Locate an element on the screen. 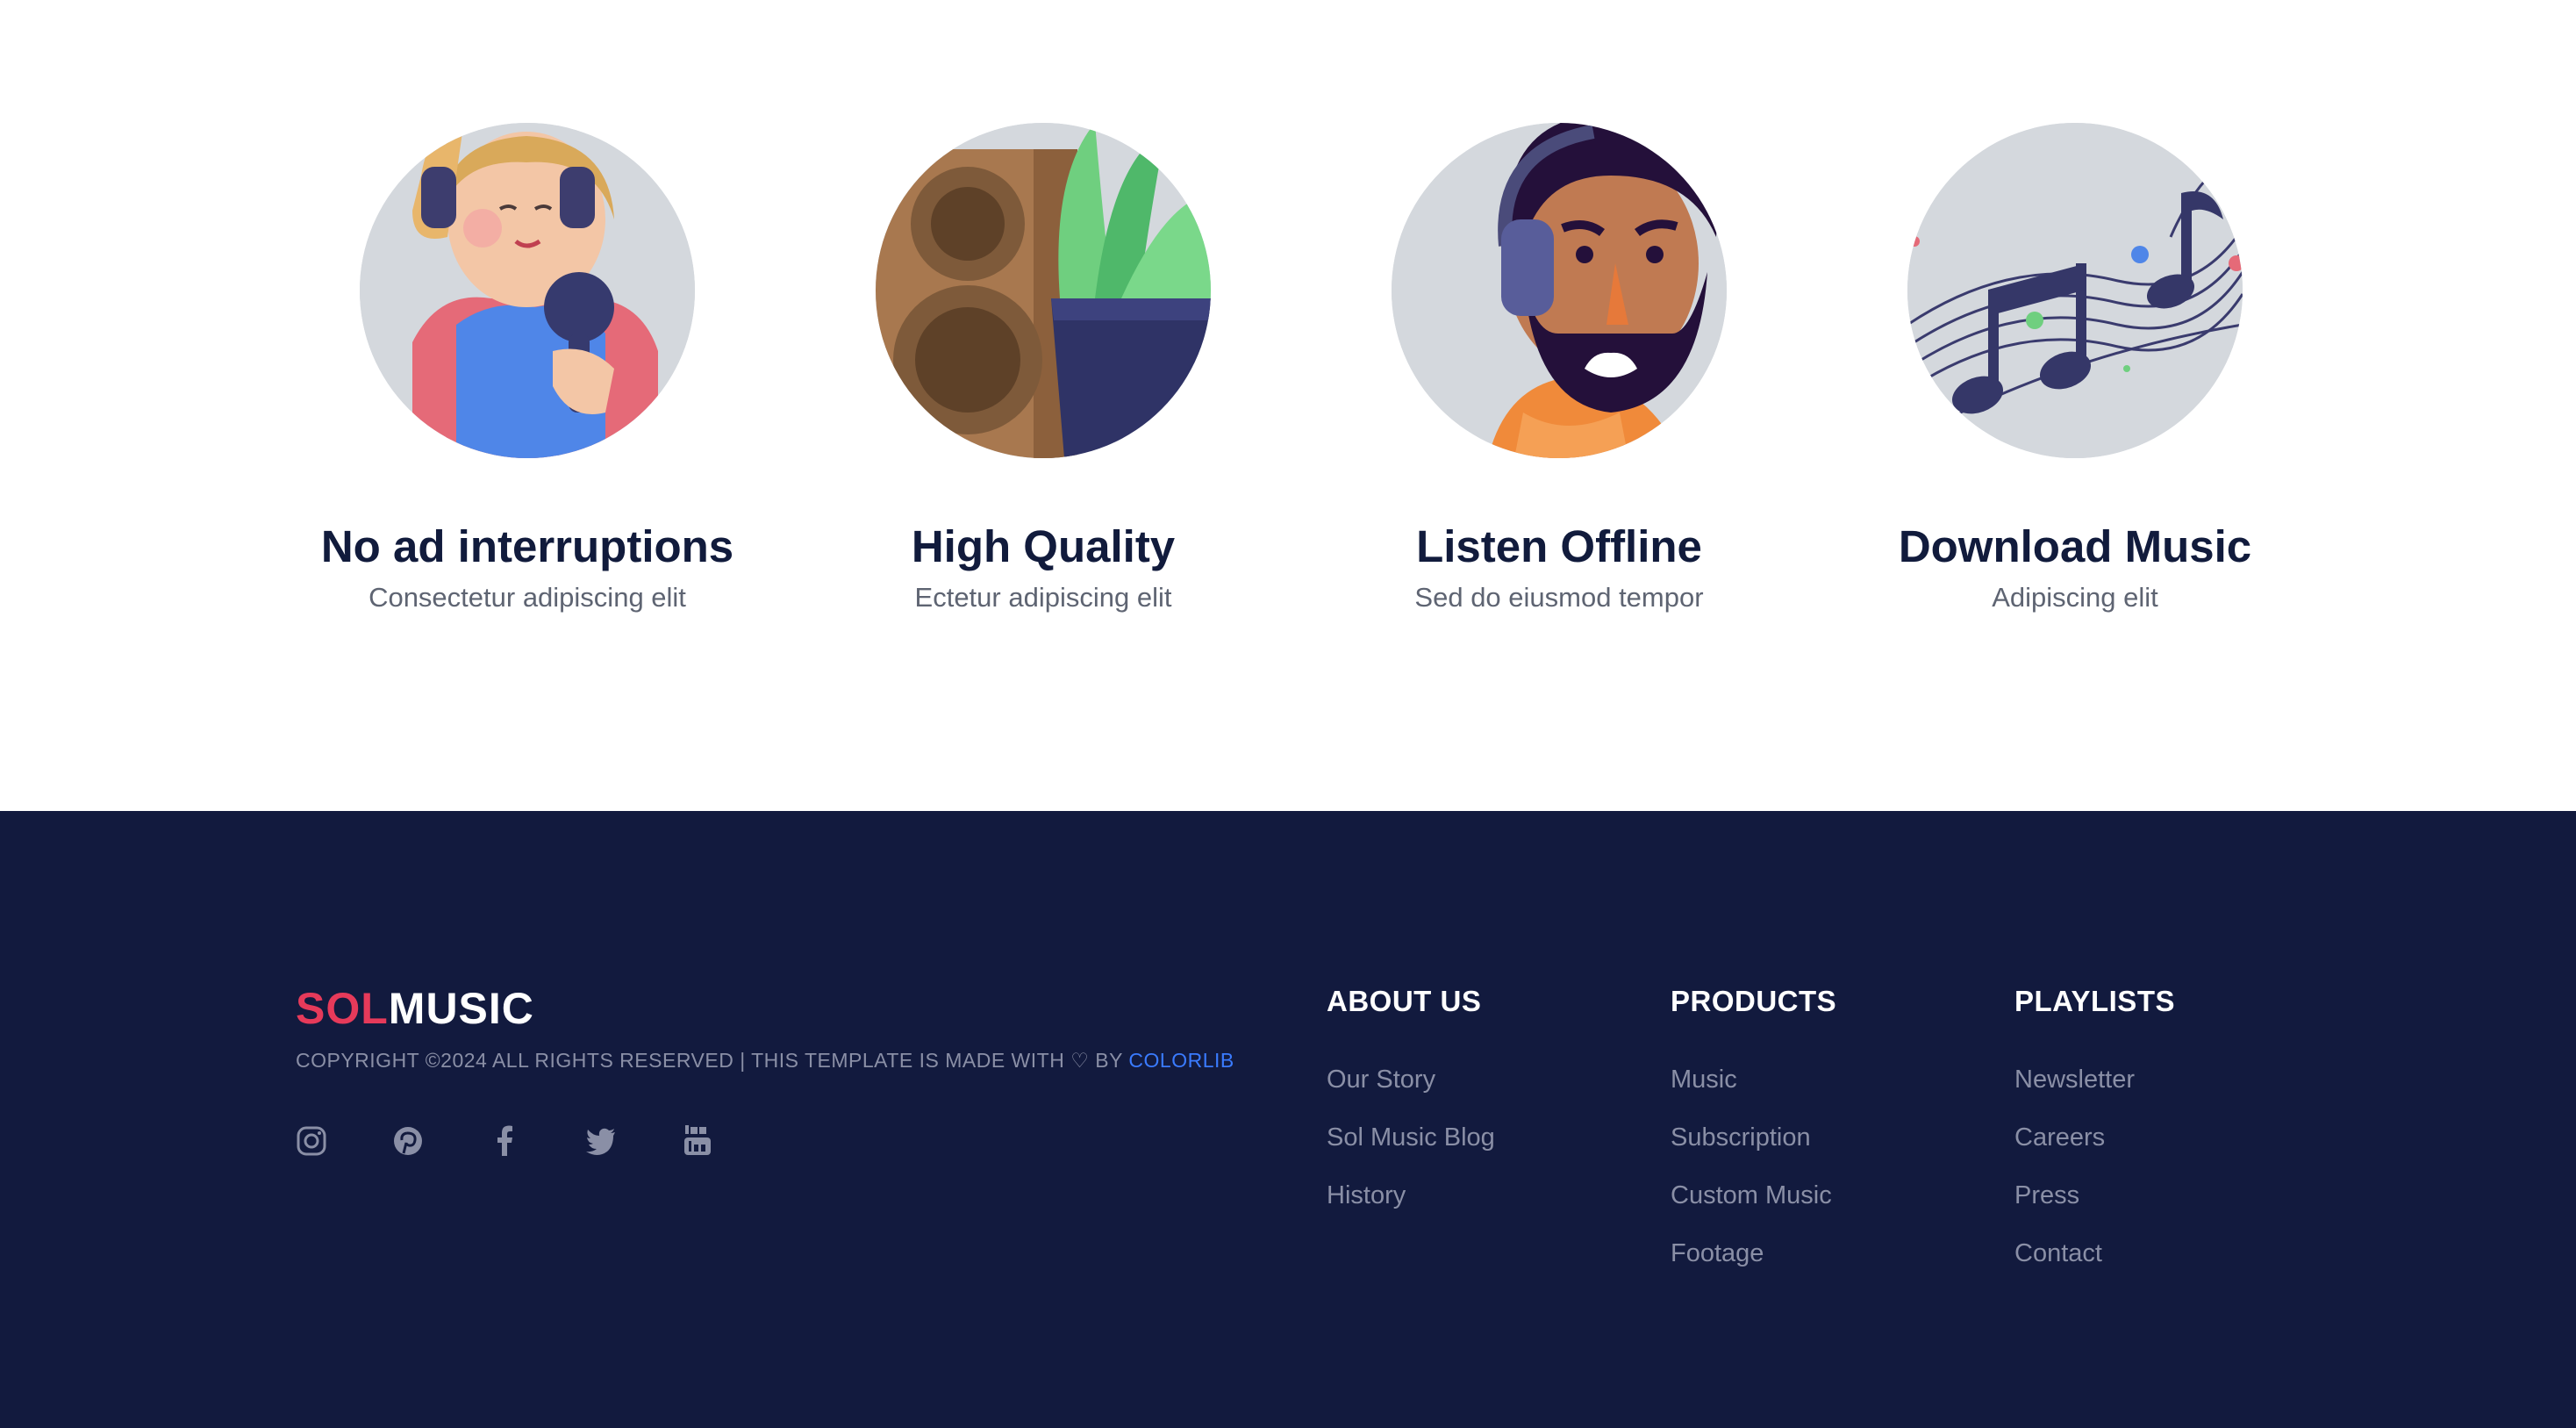 The width and height of the screenshot is (2576, 1428). feature-high-quality: High Quality Ectetur adipiscing elit is located at coordinates (1043, 369).